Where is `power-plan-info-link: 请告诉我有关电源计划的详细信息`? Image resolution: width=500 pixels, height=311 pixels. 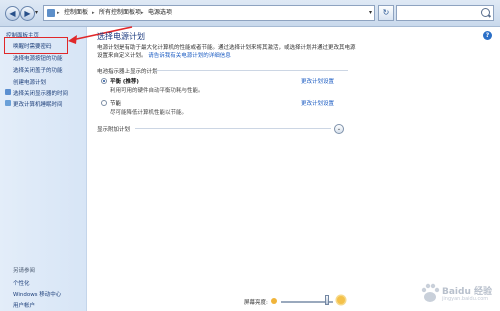
power-plan-info-link: 请告诉我有关电源计划的详细信息 is located at coordinates (189, 56).